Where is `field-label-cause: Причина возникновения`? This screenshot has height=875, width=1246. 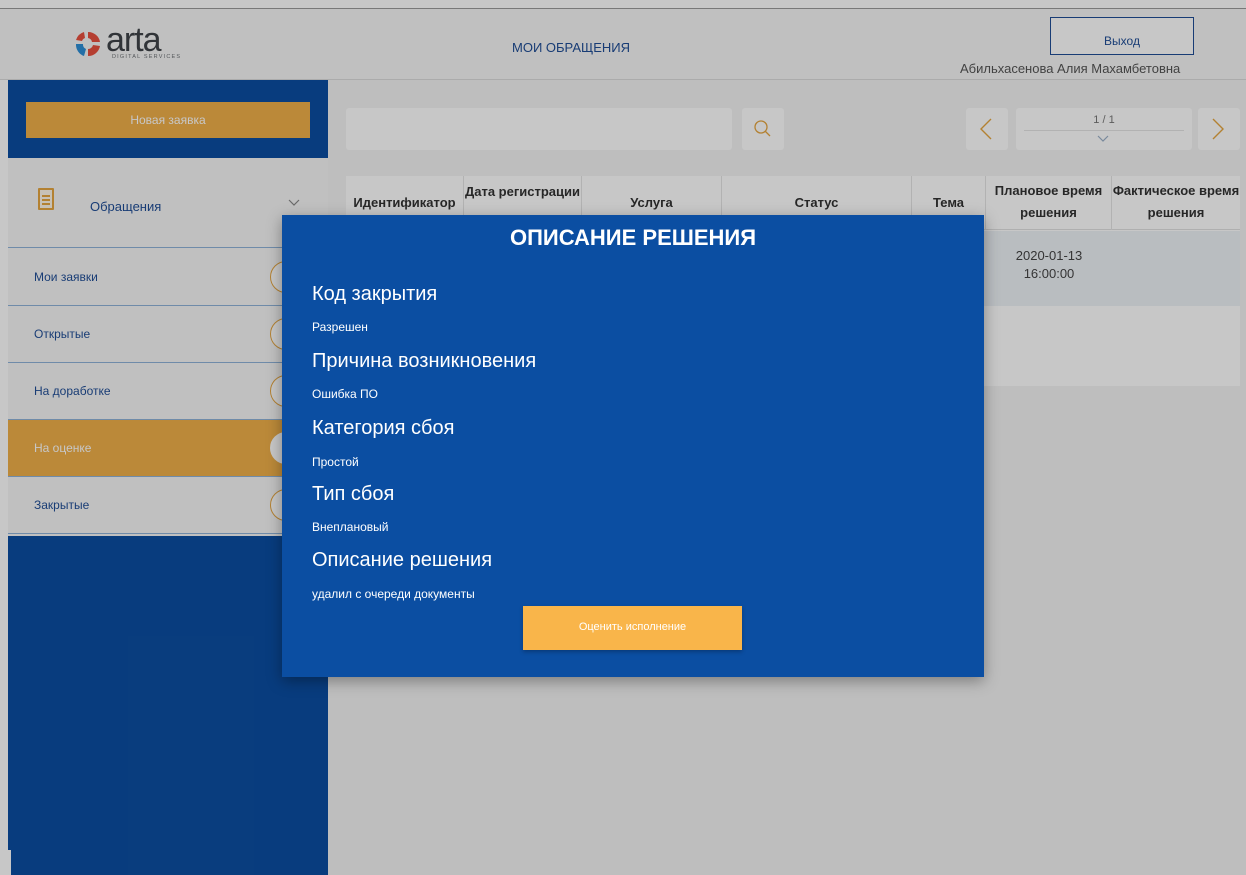 field-label-cause: Причина возникновения is located at coordinates (424, 361).